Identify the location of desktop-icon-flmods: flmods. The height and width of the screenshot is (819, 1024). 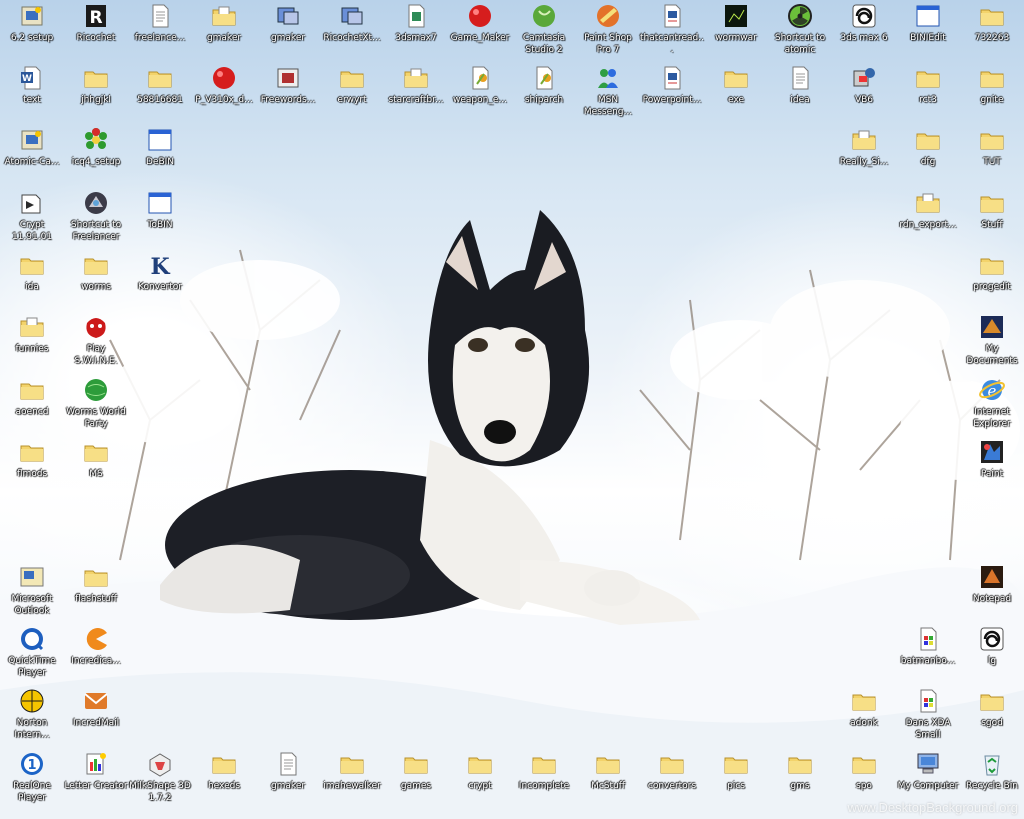
(32, 458).